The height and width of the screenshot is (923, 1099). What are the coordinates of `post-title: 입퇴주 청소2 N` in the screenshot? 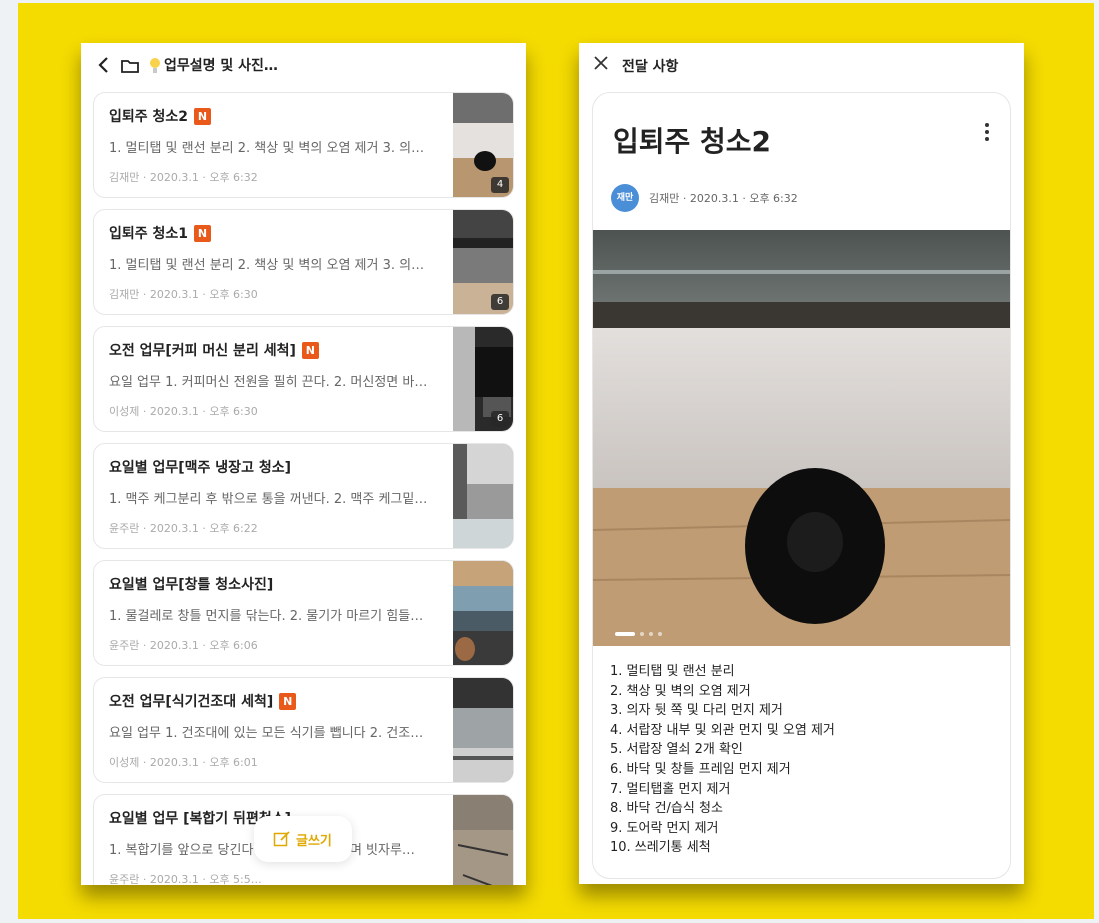 It's located at (160, 116).